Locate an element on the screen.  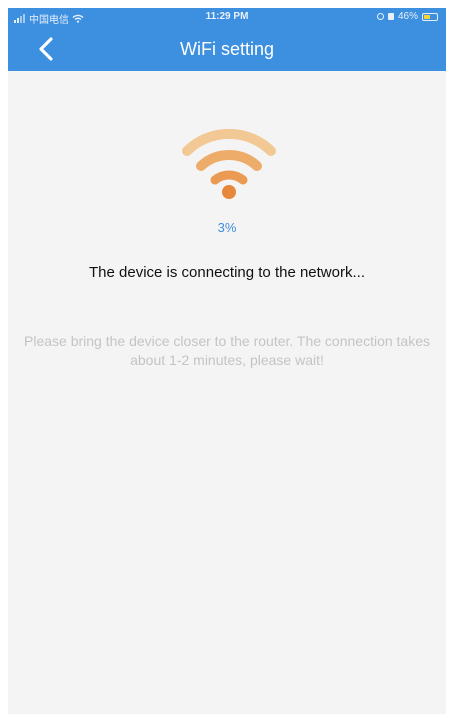
status-right: 46% is located at coordinates (407, 16).